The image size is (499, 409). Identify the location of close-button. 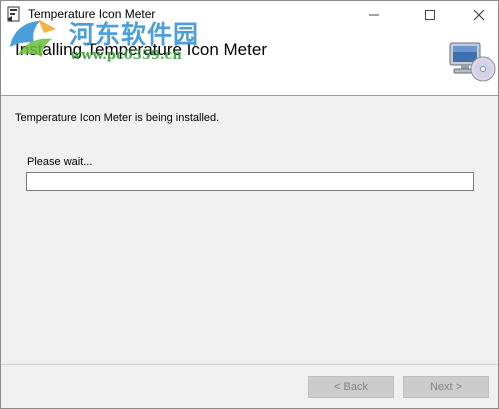
(479, 15).